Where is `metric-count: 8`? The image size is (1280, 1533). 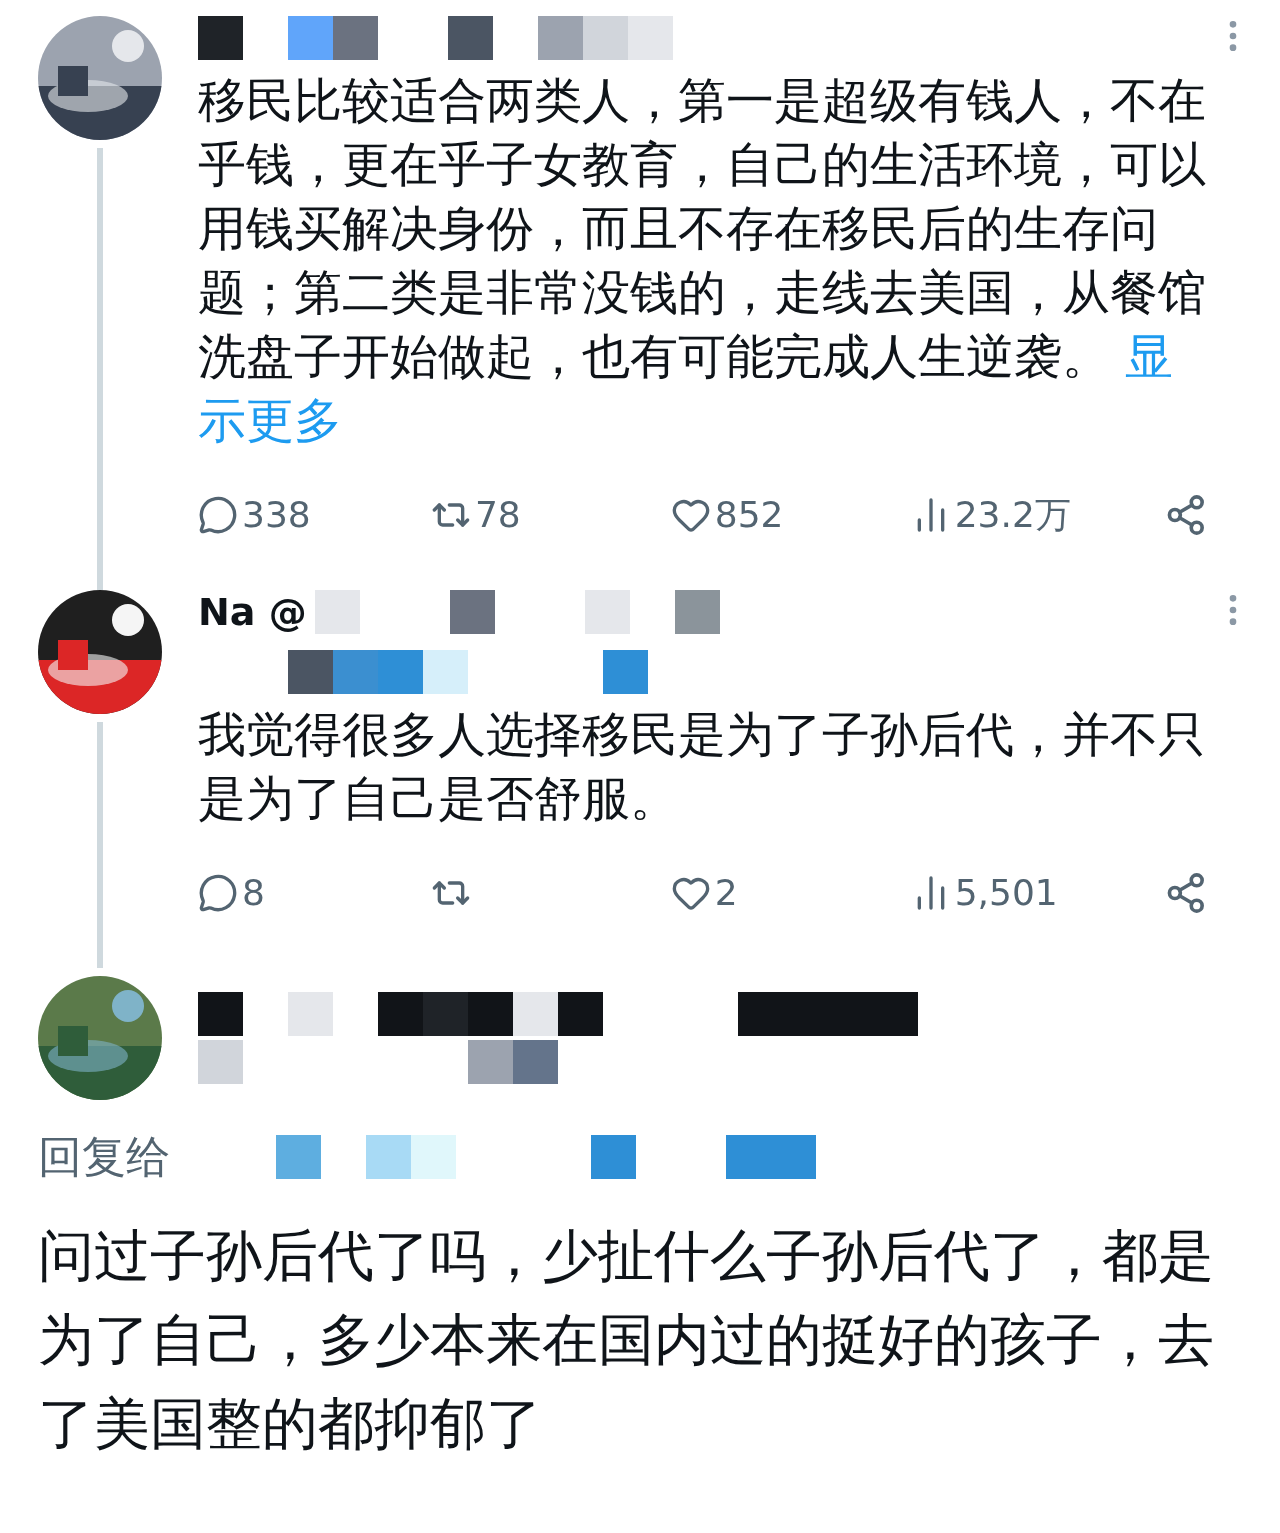 metric-count: 8 is located at coordinates (253, 893).